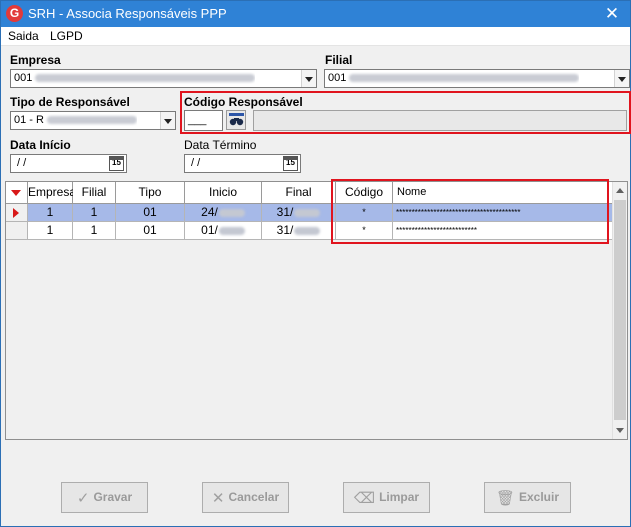 Image resolution: width=631 pixels, height=527 pixels. What do you see at coordinates (29, 120) in the screenshot?
I see `tipo-responsavel-value: 01 - R` at bounding box center [29, 120].